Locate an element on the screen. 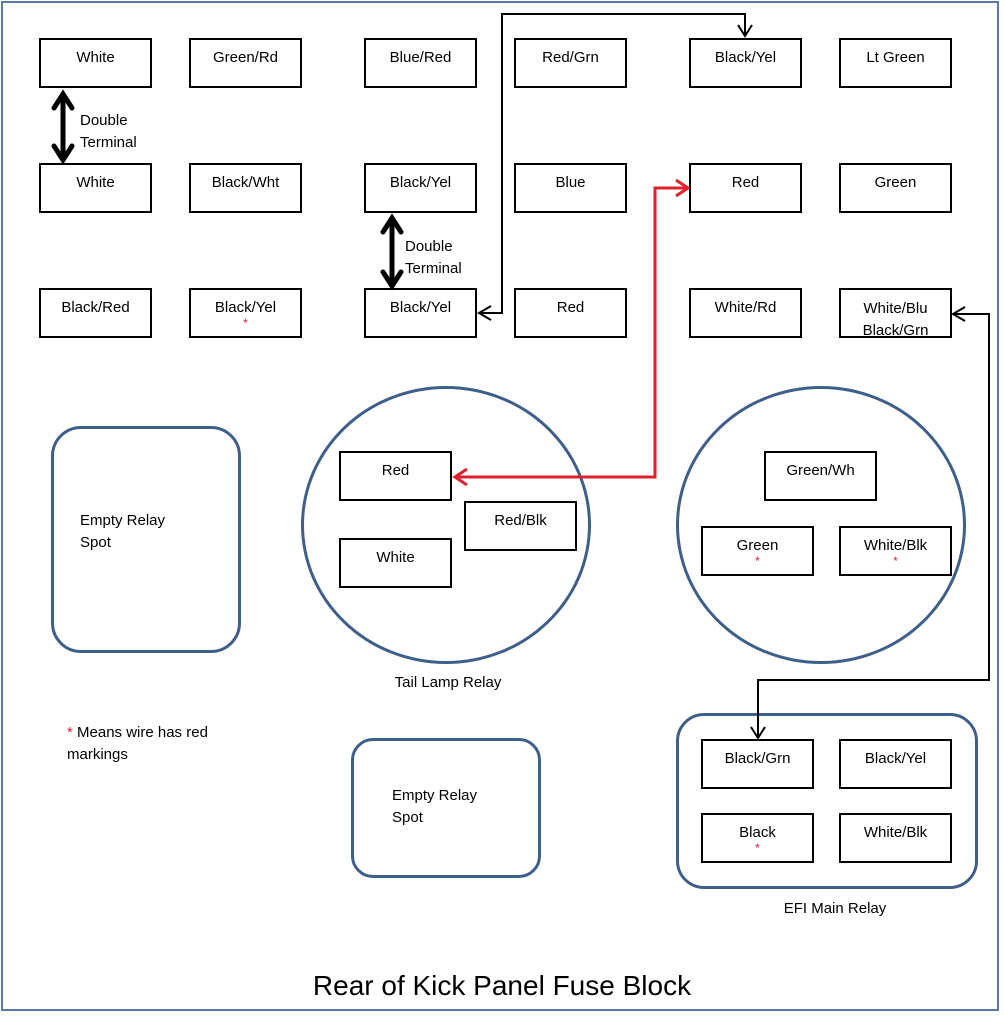  connector-black-grn is located at coordinates (870, 523).